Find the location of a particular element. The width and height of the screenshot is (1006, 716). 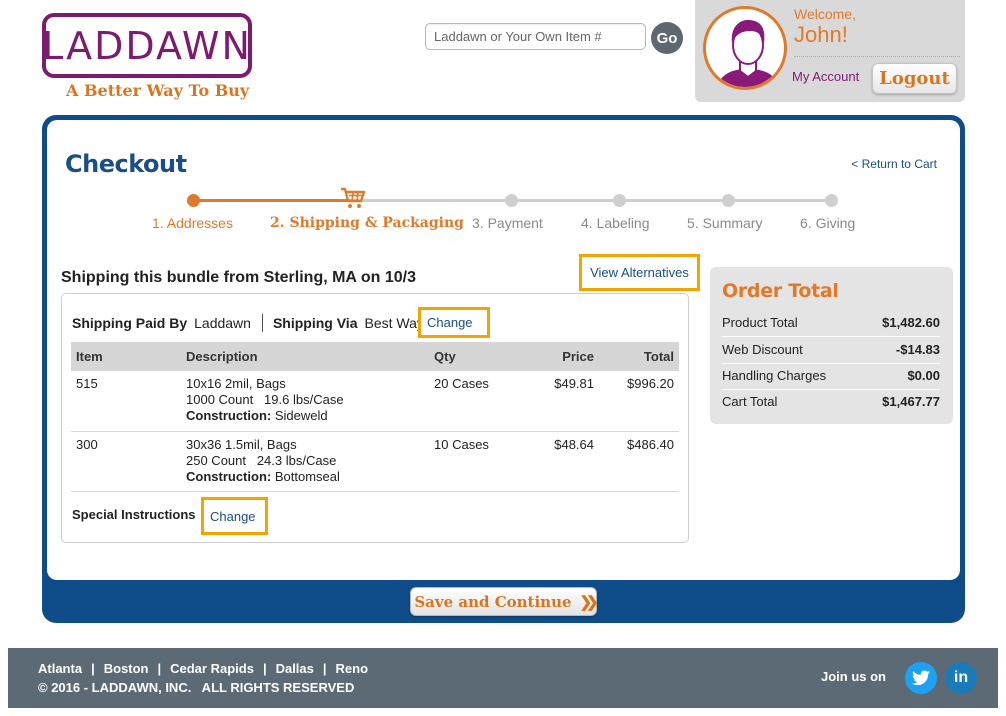

construction-line: Construction: Bottomseal is located at coordinates (305, 477).